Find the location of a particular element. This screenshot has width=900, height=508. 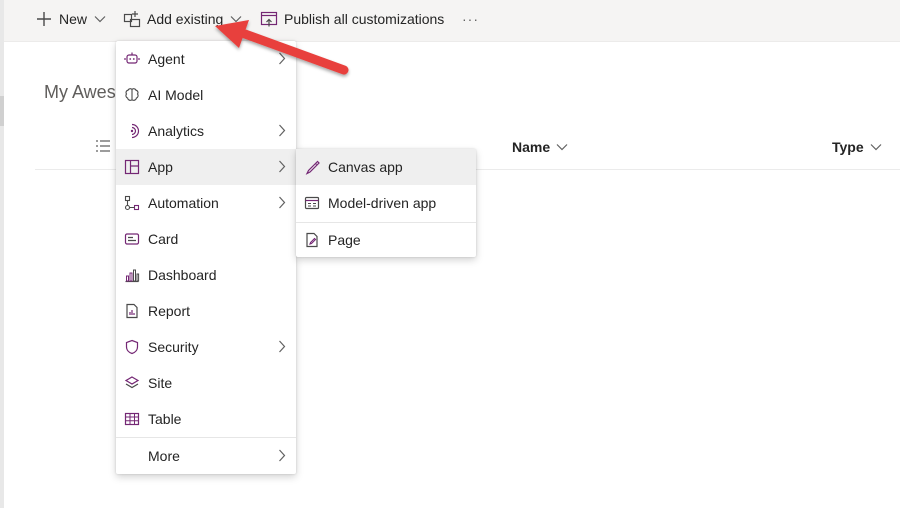

submenu-item-canvas-app: Canvas app is located at coordinates (386, 167).